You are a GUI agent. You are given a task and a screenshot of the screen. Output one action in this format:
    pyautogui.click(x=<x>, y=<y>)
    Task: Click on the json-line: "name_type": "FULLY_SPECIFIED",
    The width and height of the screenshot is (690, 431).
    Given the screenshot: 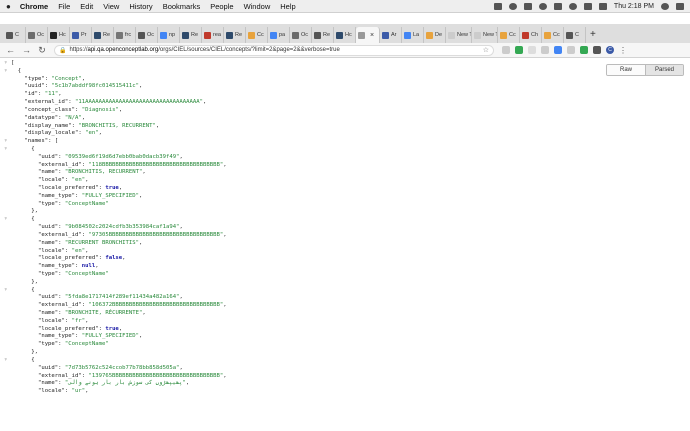 What is the action you would take?
    pyautogui.click(x=115, y=197)
    